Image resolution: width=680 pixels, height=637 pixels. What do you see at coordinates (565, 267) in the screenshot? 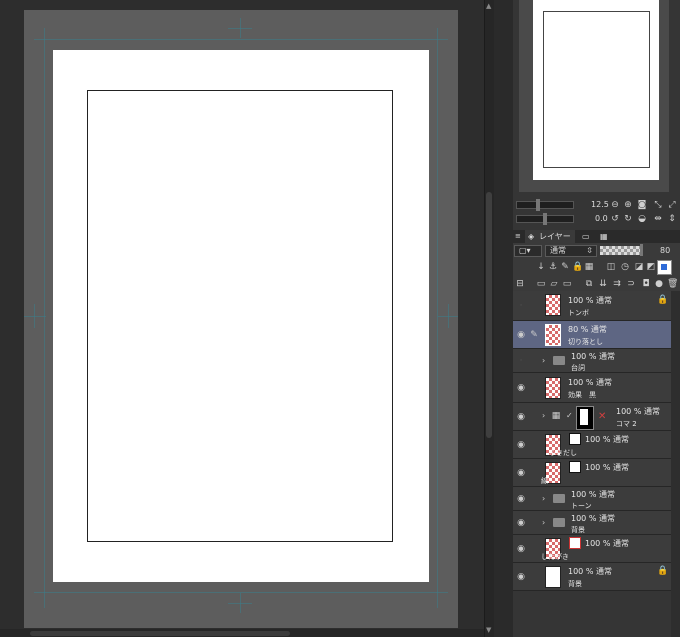
I see `draft-layer-icon: ✎` at bounding box center [565, 267].